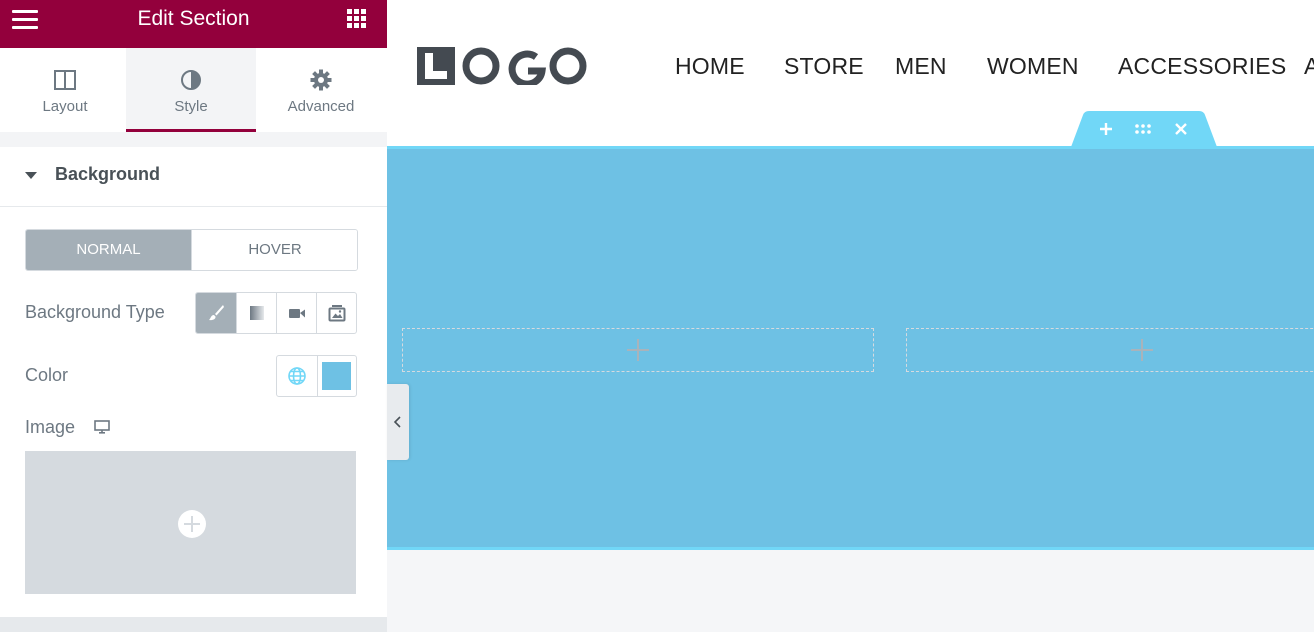 This screenshot has width=1314, height=632. What do you see at coordinates (1106, 129) in the screenshot?
I see `add-section-icon` at bounding box center [1106, 129].